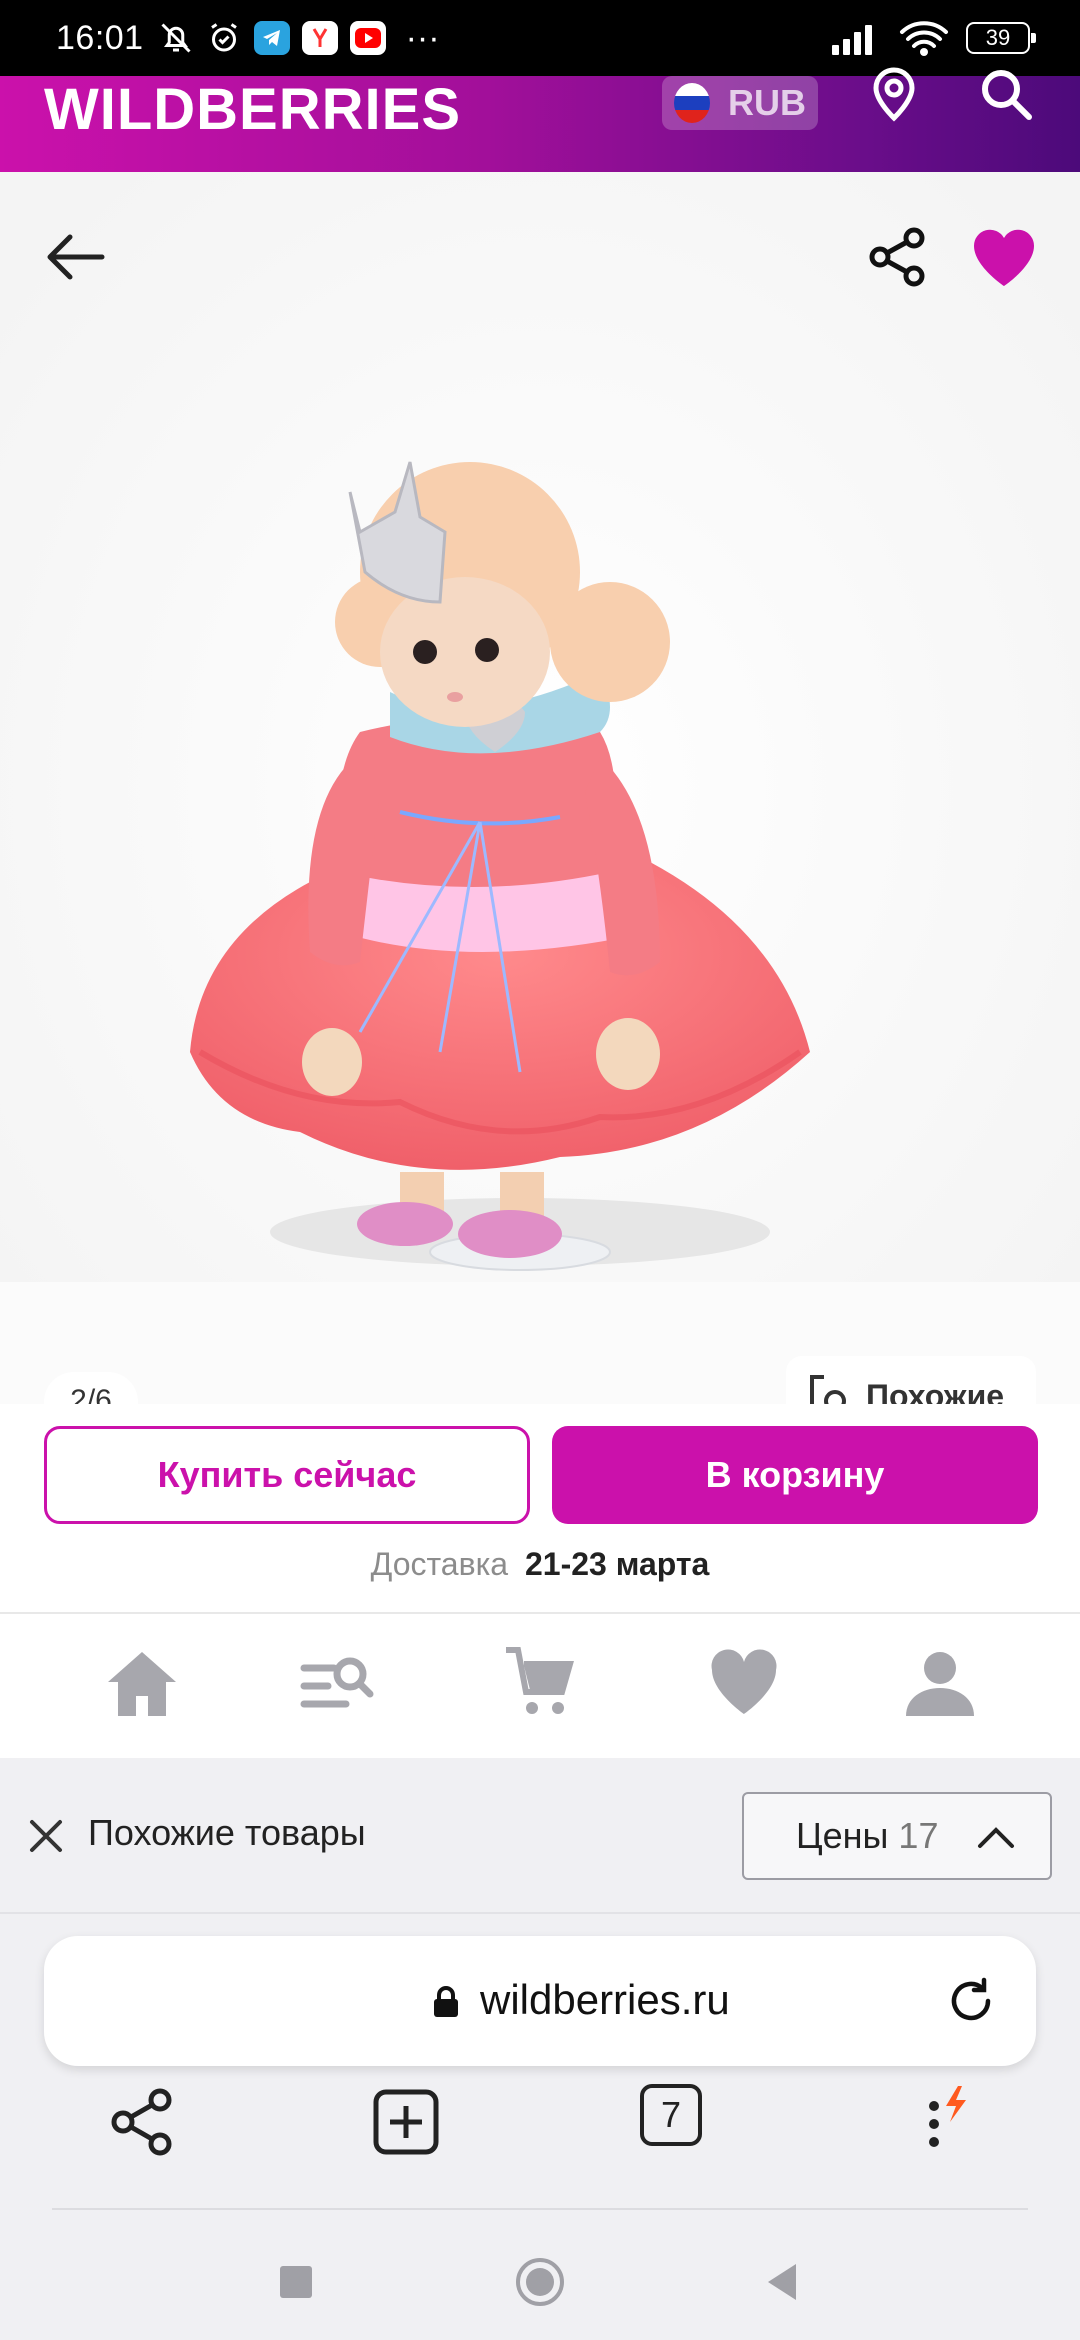 The width and height of the screenshot is (1080, 2340). Describe the element at coordinates (422, 37) in the screenshot. I see `more-notifications-icon: ···` at that location.